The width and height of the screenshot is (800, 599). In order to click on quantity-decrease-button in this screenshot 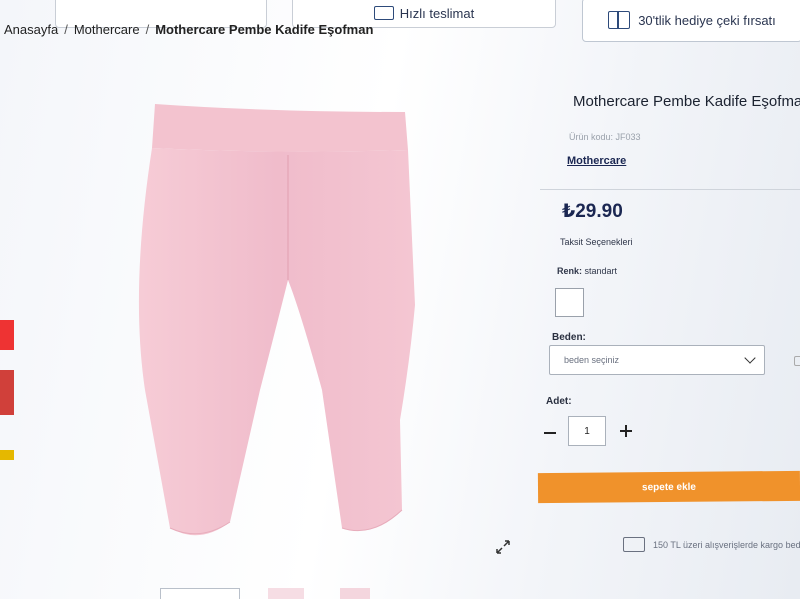, I will do `click(550, 433)`.